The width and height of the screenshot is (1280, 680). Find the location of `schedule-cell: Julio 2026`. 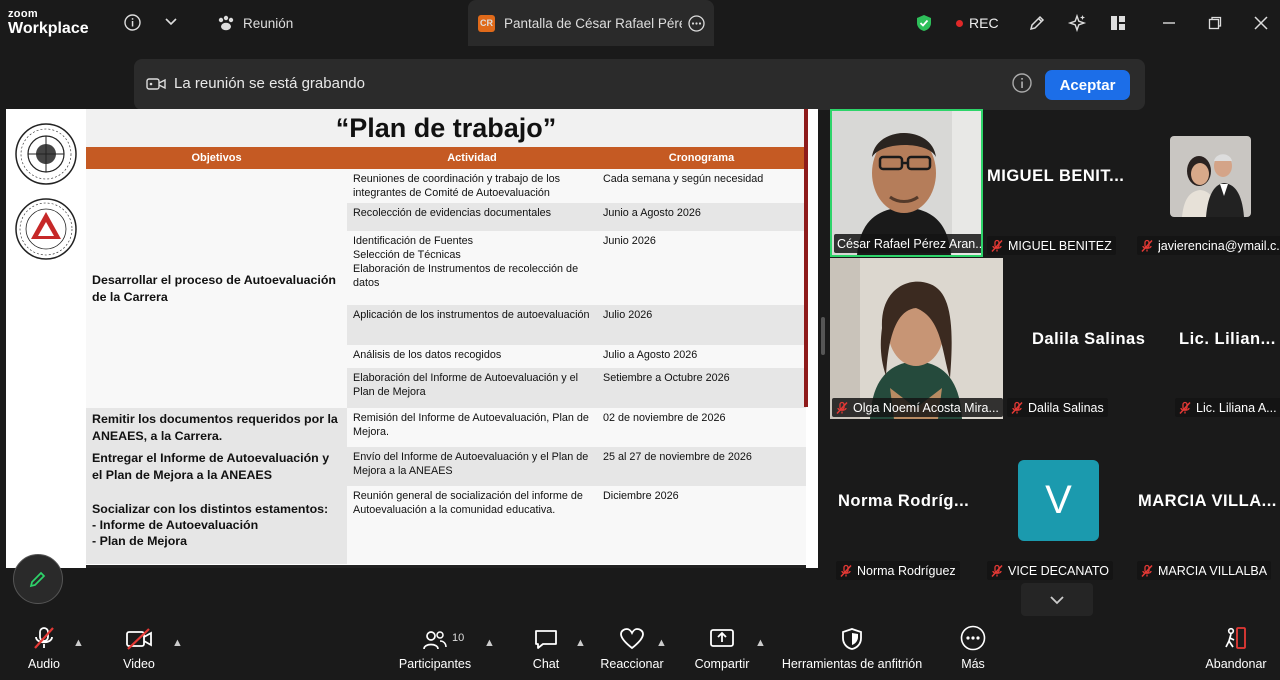

schedule-cell: Julio 2026 is located at coordinates (701, 325).